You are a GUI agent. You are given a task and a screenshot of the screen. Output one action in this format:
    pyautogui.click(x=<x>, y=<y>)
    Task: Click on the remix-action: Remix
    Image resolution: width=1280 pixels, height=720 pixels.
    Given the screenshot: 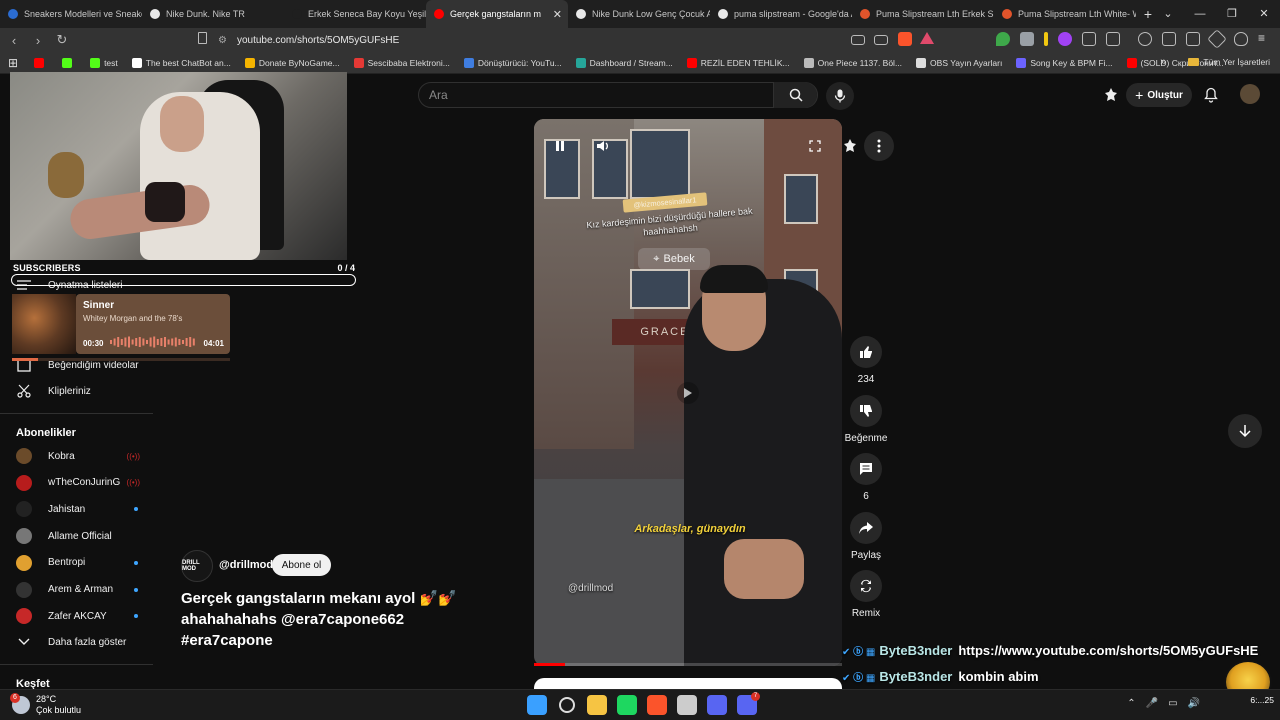 What is the action you would take?
    pyautogui.click(x=866, y=594)
    